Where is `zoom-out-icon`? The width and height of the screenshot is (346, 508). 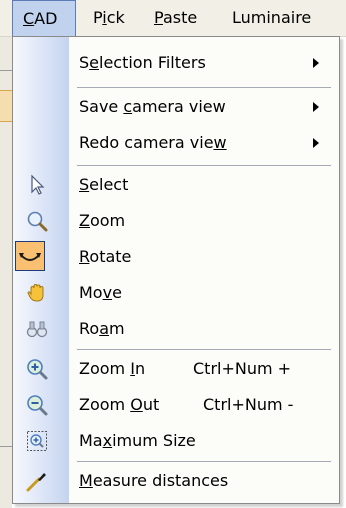 zoom-out-icon is located at coordinates (37, 405).